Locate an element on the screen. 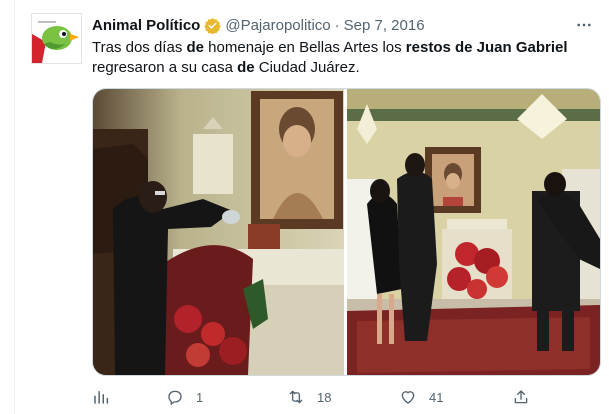  like-button: 41 is located at coordinates (421, 397).